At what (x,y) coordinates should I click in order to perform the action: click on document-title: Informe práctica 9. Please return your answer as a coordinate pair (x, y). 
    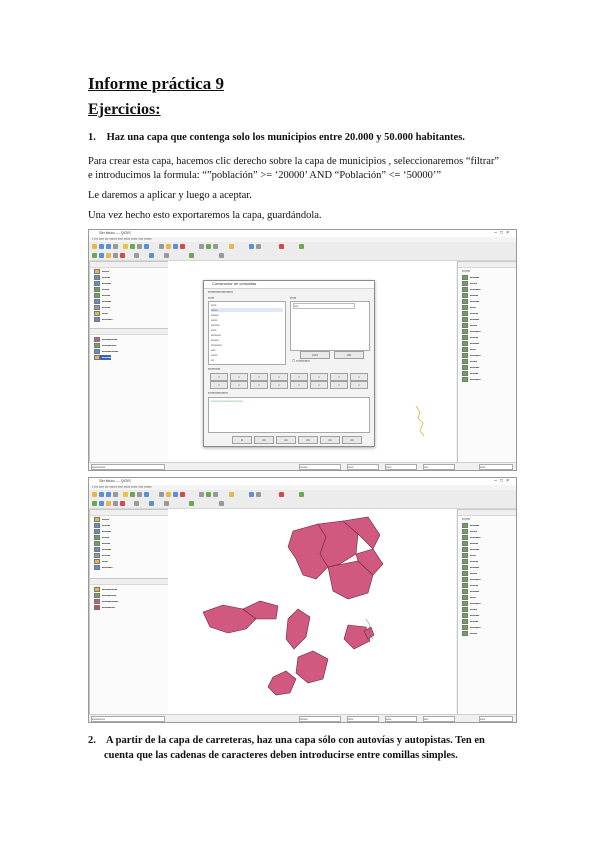
    Looking at the image, I should click on (156, 83).